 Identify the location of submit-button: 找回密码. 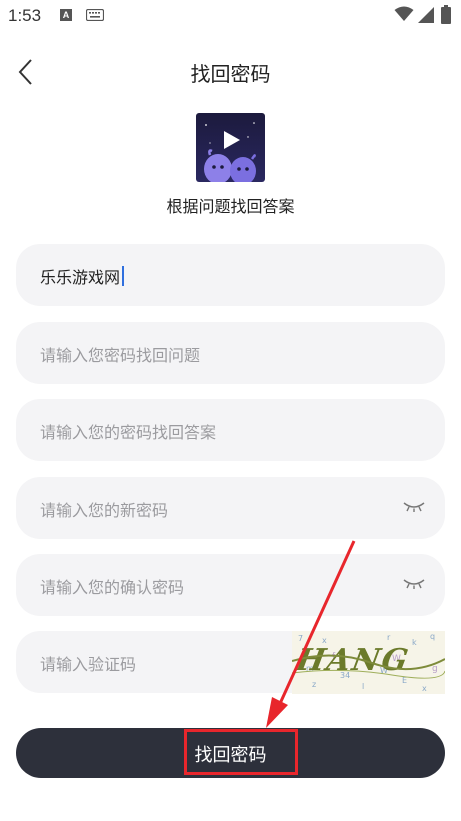
(230, 753).